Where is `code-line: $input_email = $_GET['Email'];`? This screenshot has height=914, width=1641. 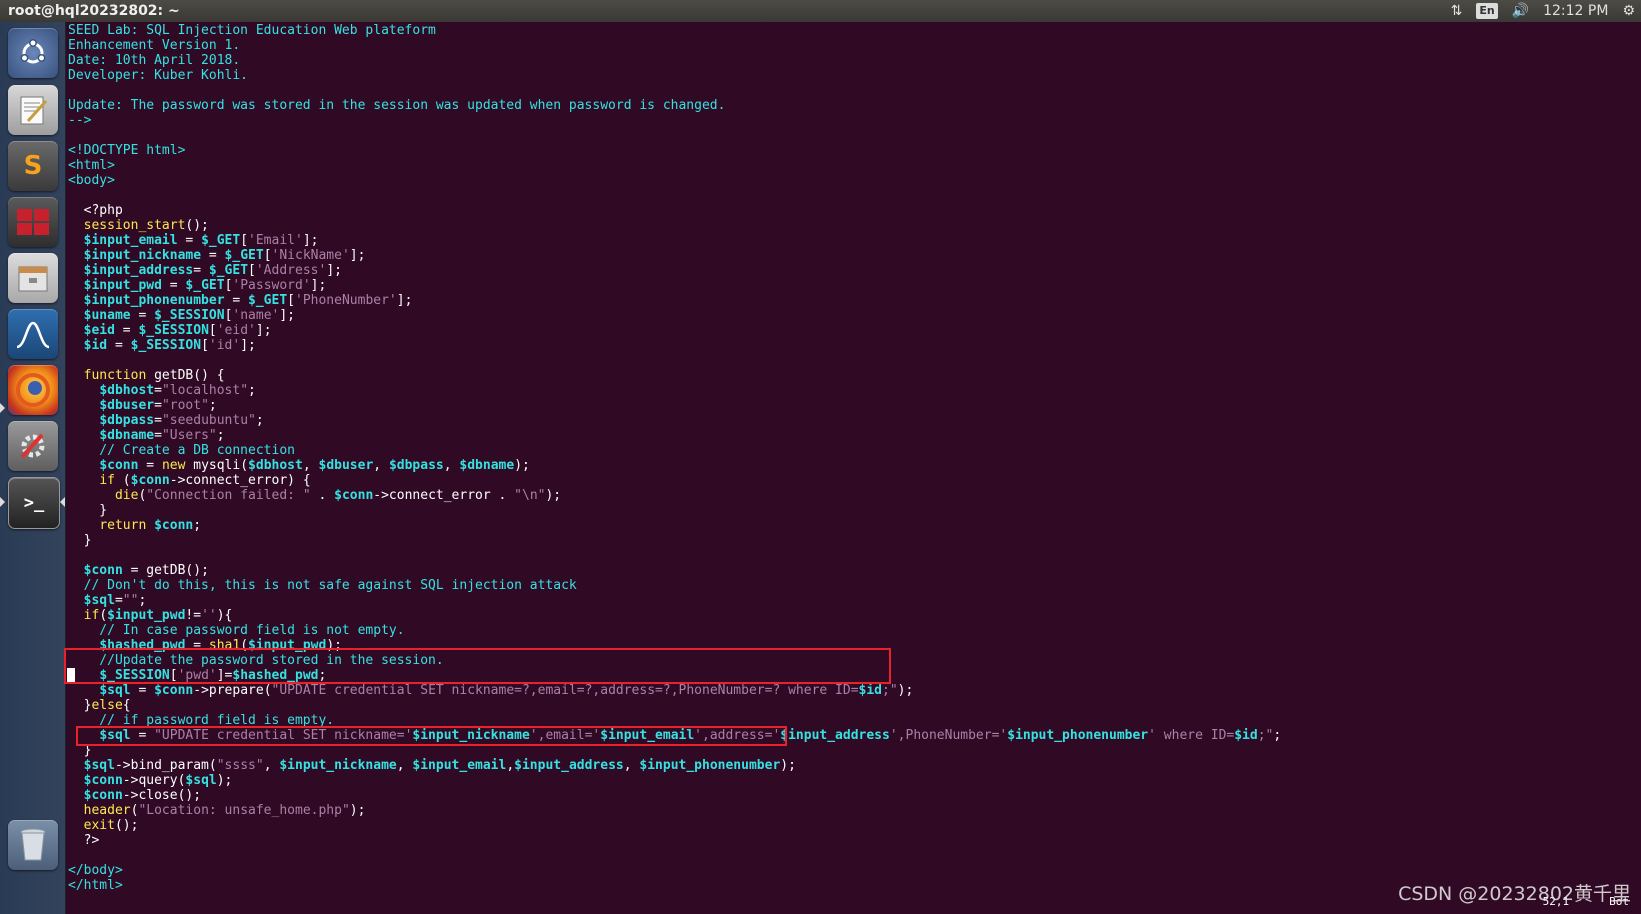 code-line: $input_email = $_GET['Email']; is located at coordinates (674, 240).